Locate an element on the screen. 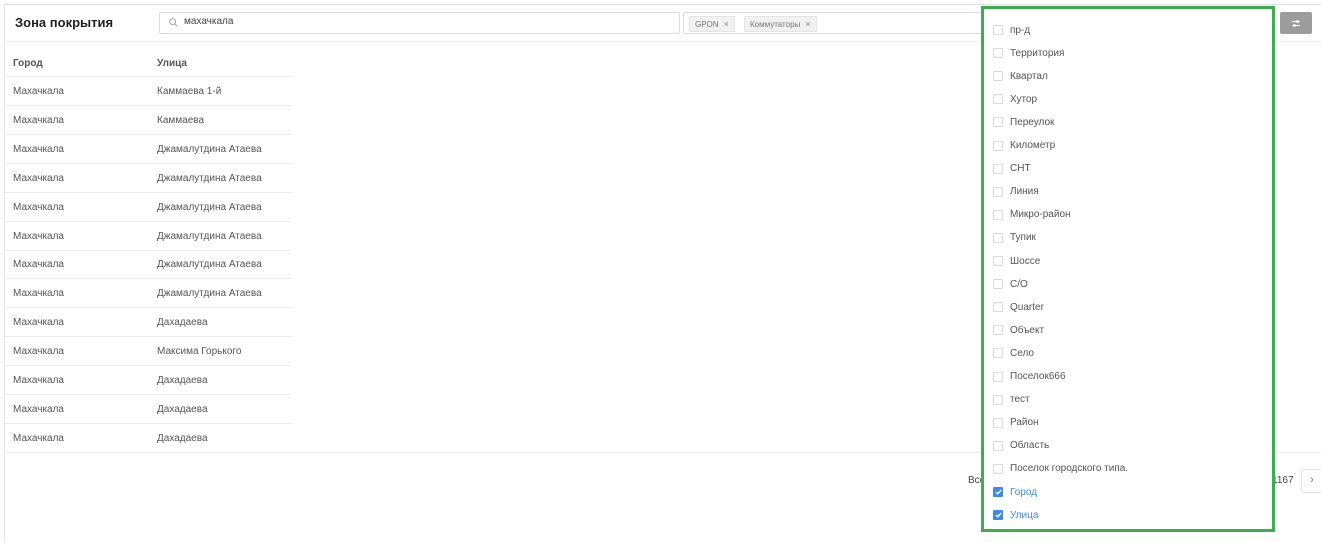 The height and width of the screenshot is (543, 1321). column-filter-option: Квартал is located at coordinates (1020, 76).